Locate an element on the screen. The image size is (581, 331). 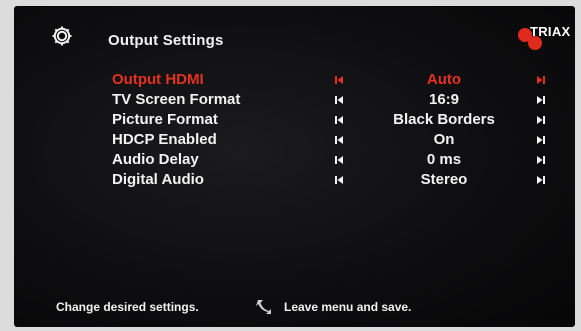
logo-text: TRIAX is located at coordinates (550, 31).